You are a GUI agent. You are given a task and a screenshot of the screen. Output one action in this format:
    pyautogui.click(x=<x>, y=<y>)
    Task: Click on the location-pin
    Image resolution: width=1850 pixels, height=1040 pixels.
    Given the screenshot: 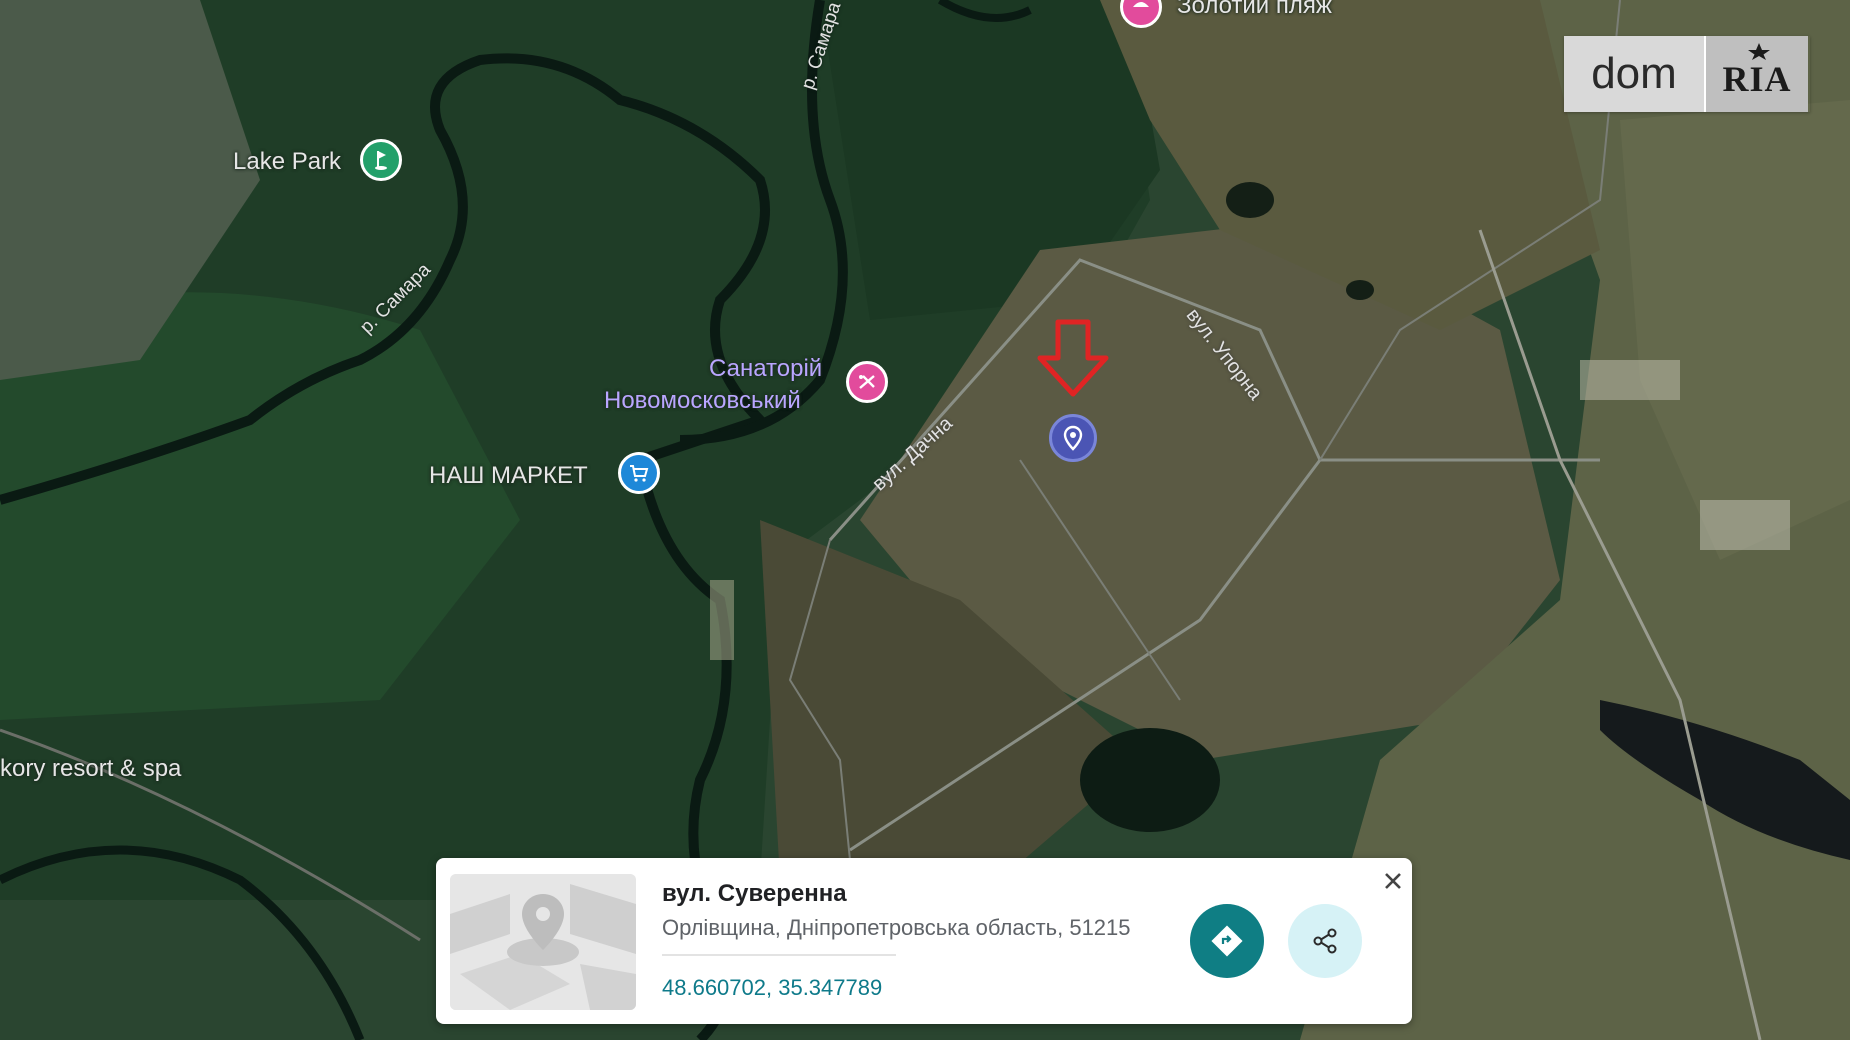 What is the action you would take?
    pyautogui.click(x=1073, y=438)
    